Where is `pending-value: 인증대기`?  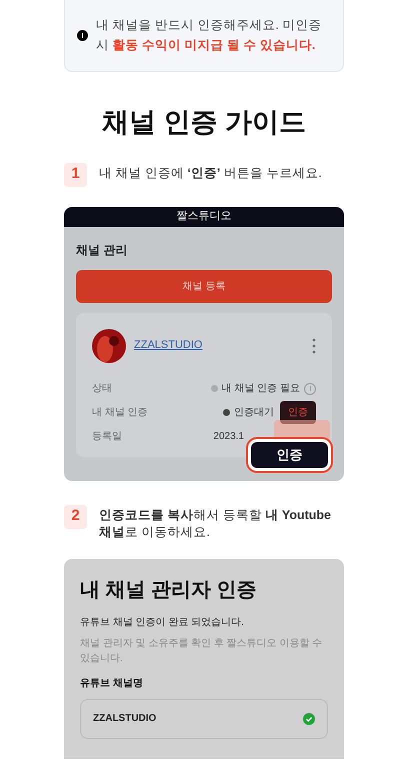 pending-value: 인증대기 is located at coordinates (254, 413).